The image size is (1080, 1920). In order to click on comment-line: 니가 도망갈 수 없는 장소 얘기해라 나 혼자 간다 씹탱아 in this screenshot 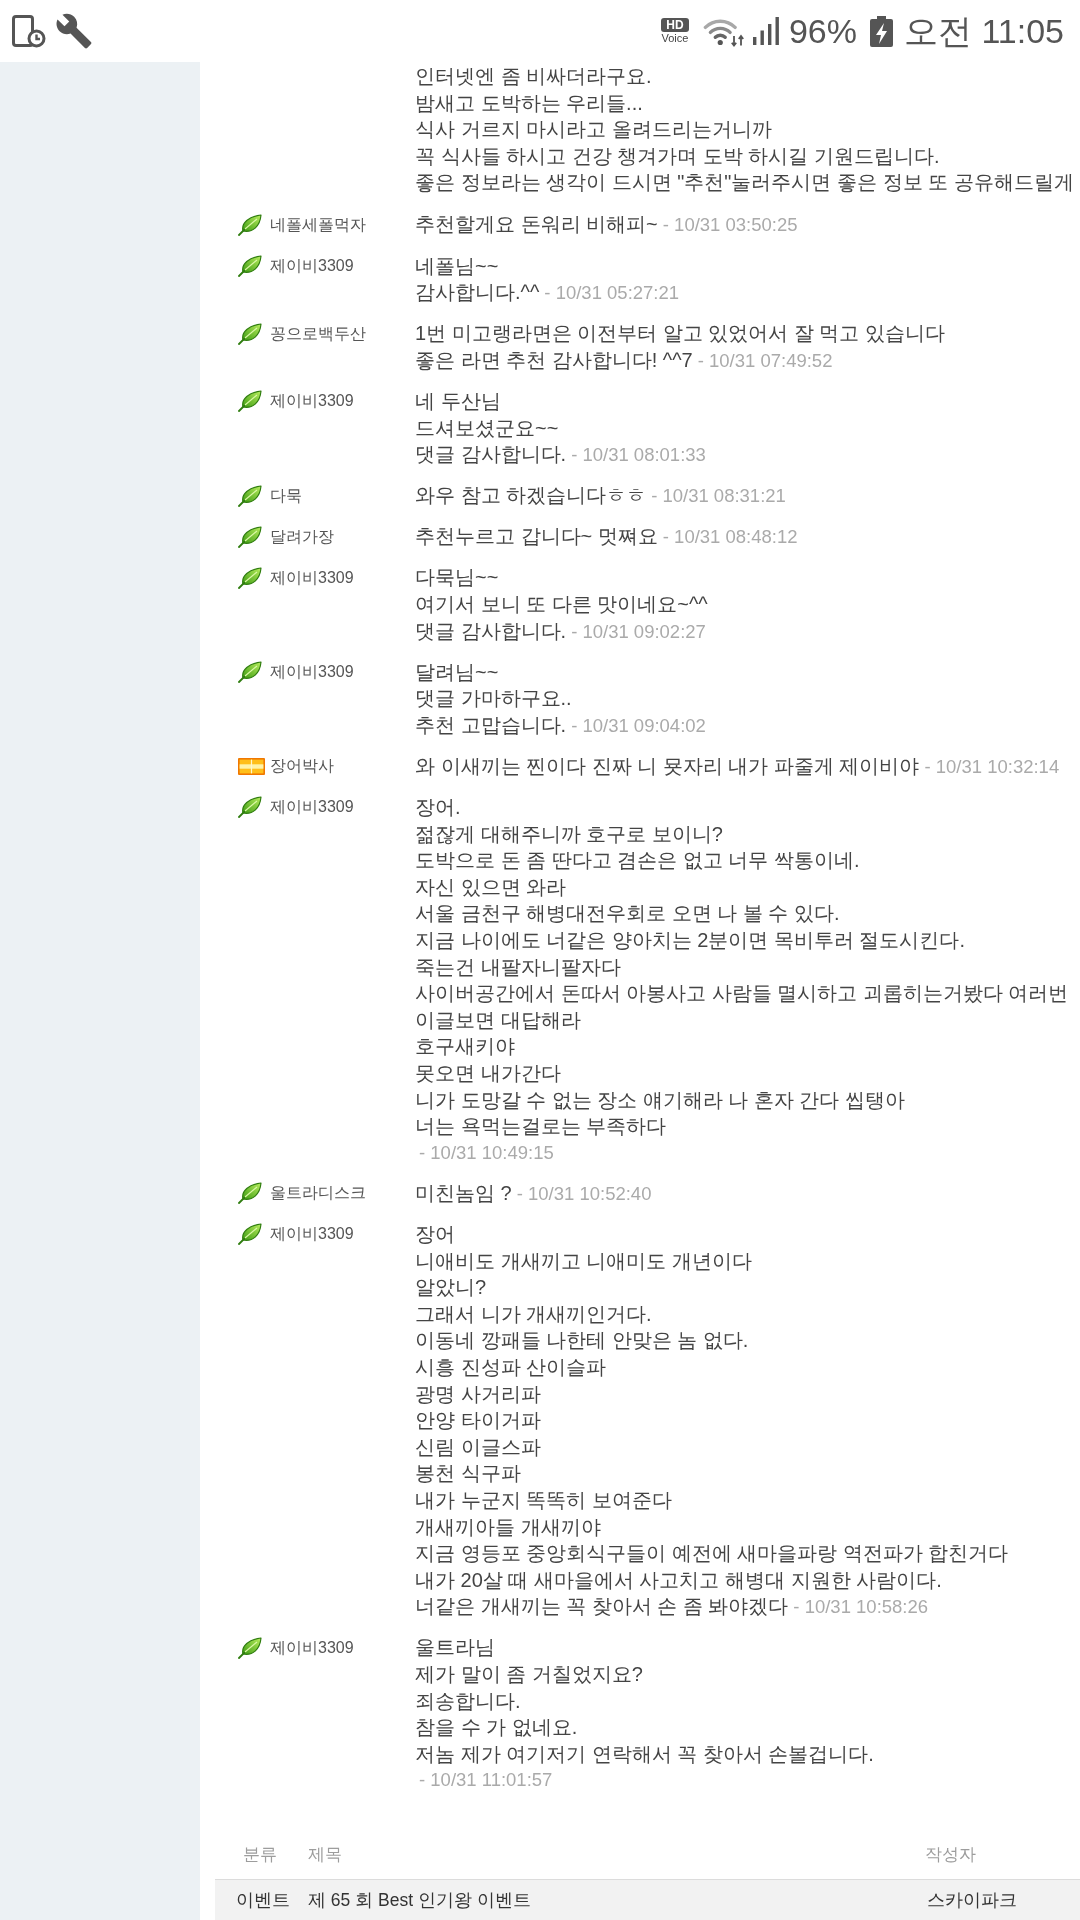, I will do `click(660, 1100)`.